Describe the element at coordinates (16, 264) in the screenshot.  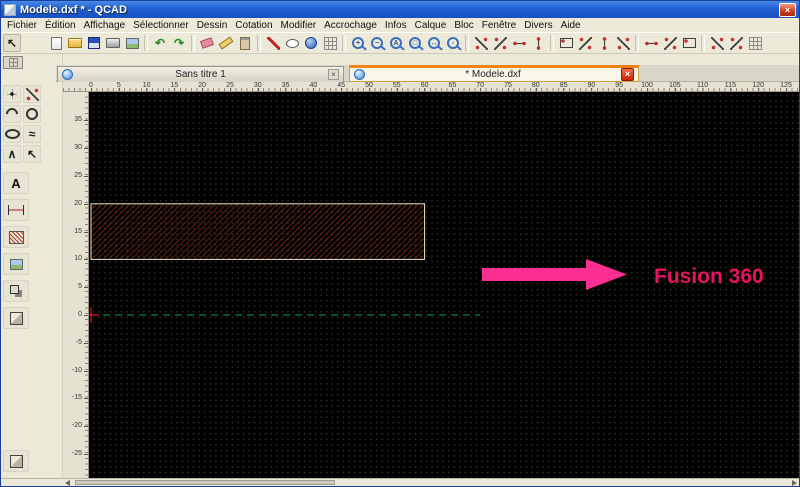
I see `image-tool` at that location.